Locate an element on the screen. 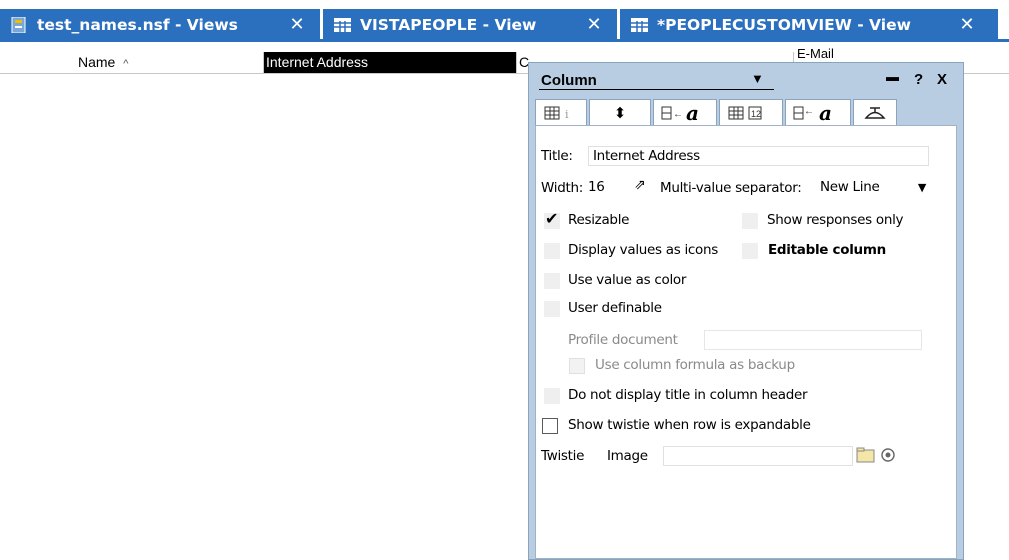 The width and height of the screenshot is (1009, 560). numbers-icon: 12 is located at coordinates (745, 112).